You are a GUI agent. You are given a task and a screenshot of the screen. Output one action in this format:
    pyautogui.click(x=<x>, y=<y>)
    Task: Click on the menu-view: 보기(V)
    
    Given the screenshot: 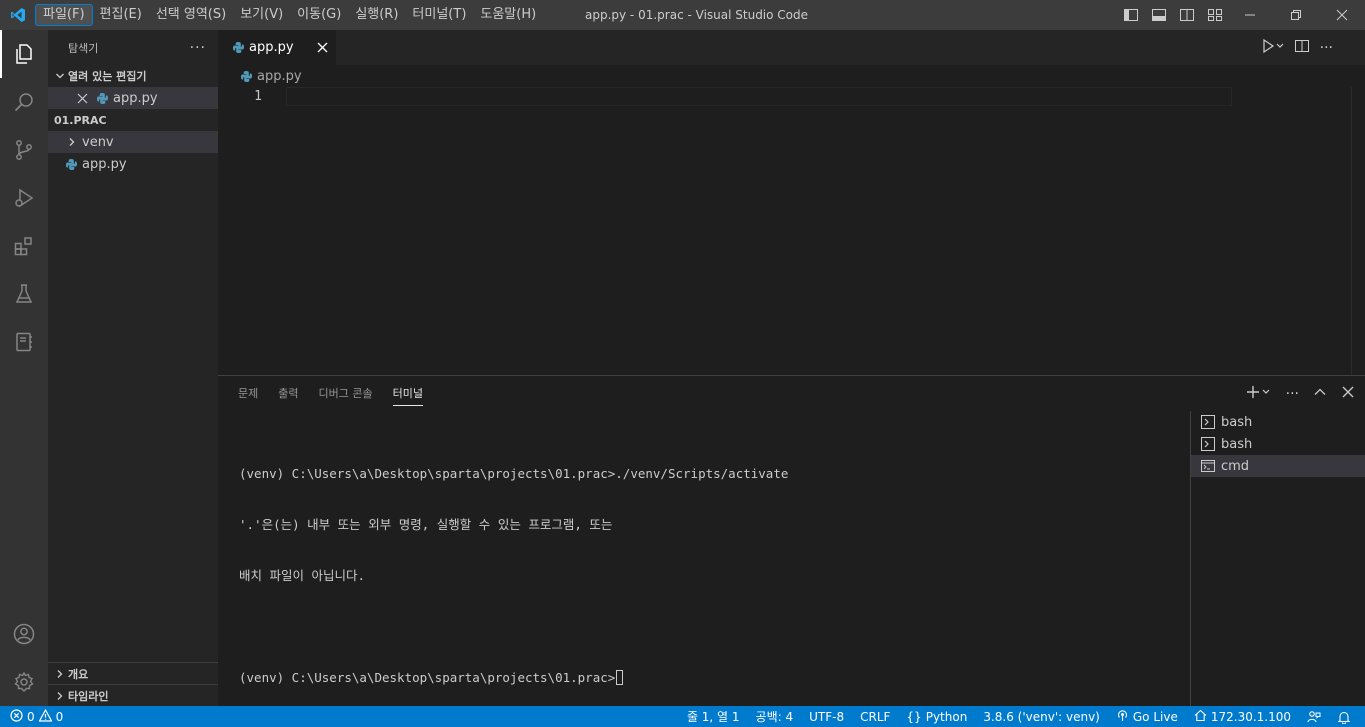 What is the action you would take?
    pyautogui.click(x=261, y=15)
    